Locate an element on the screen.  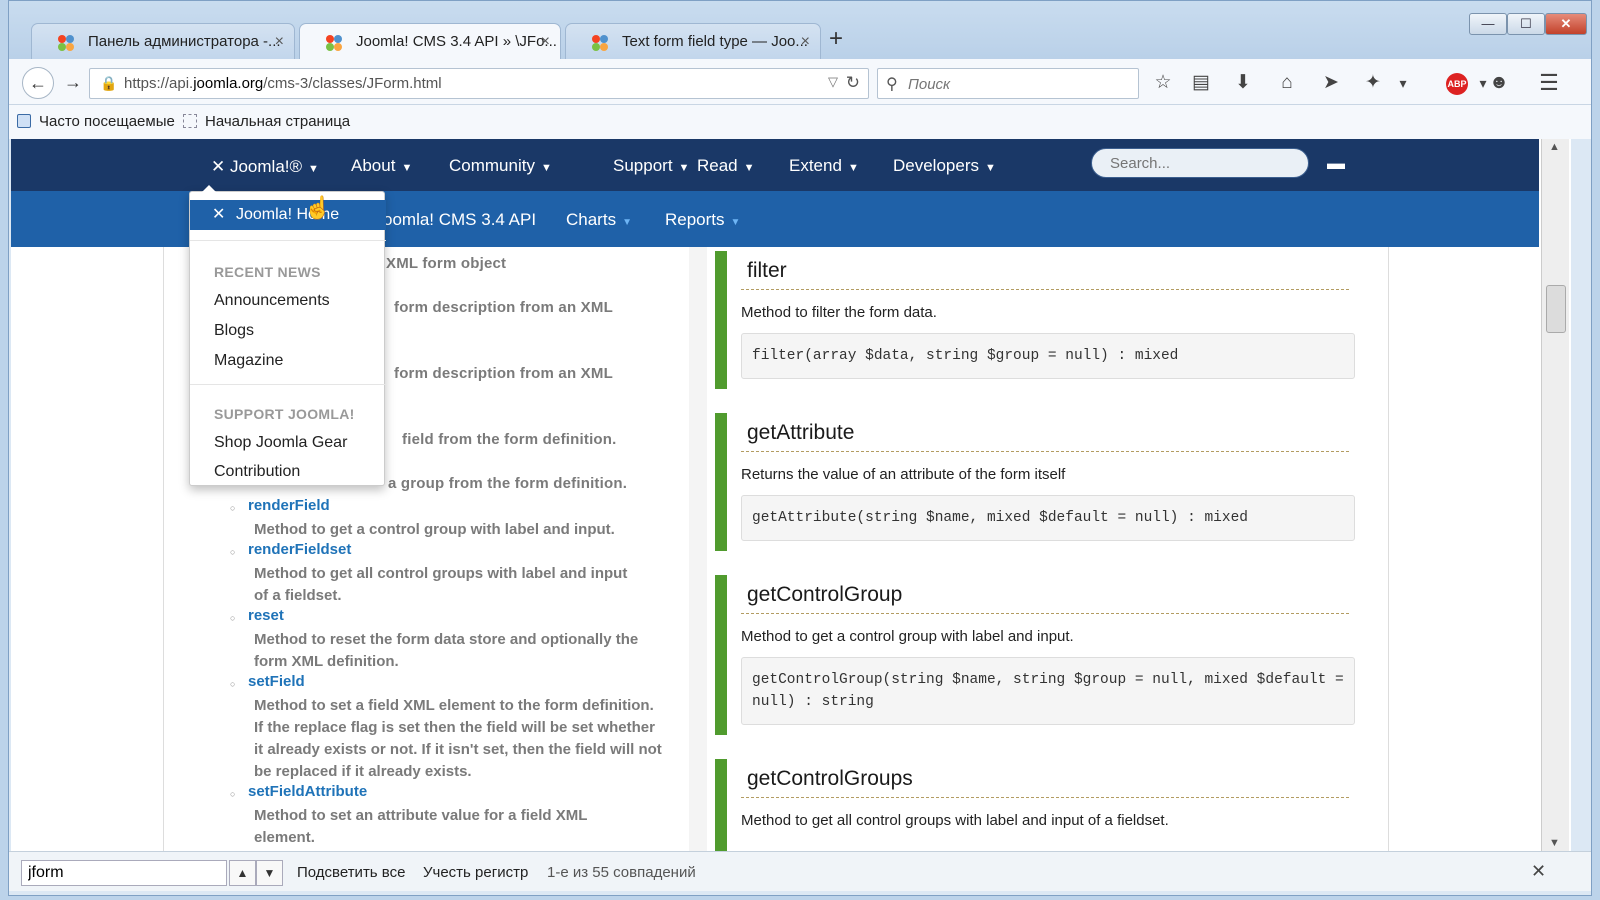
find-input is located at coordinates (124, 873).